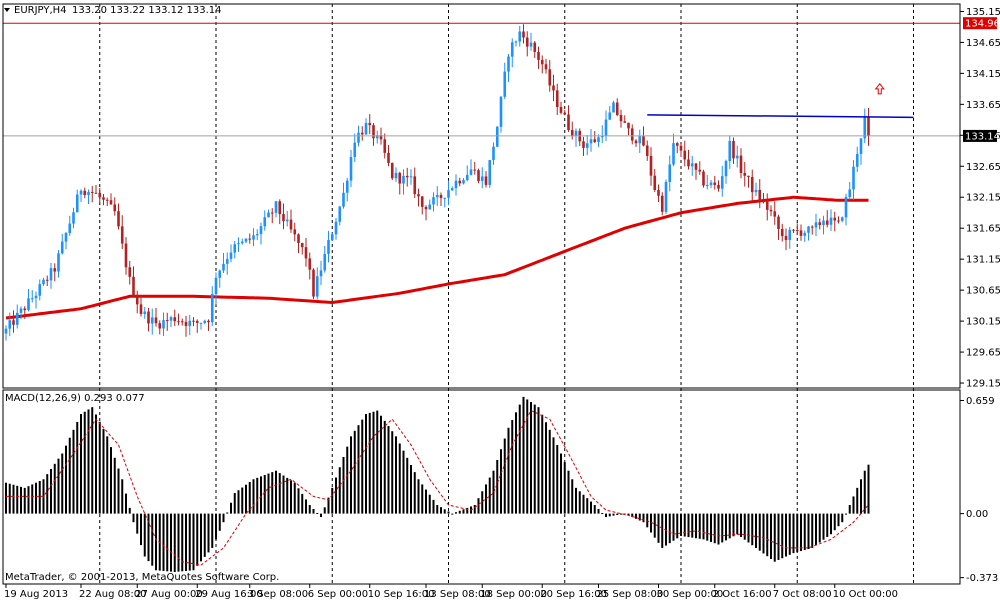  I want to click on price-tick-label: 135.15, so click(983, 12).